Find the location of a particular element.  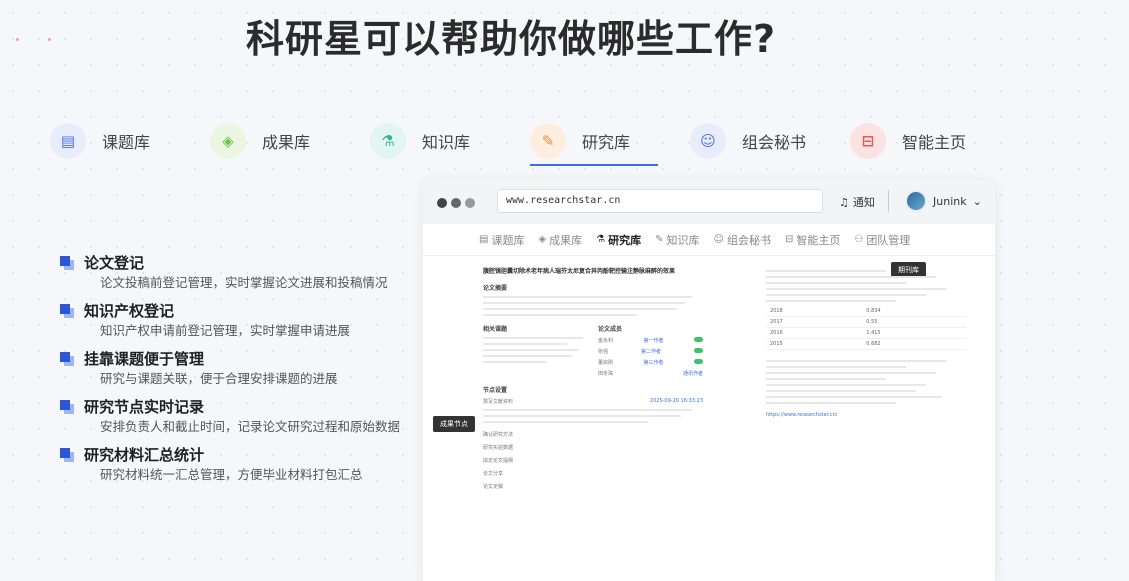

book-icon: ✎ is located at coordinates (659, 239).